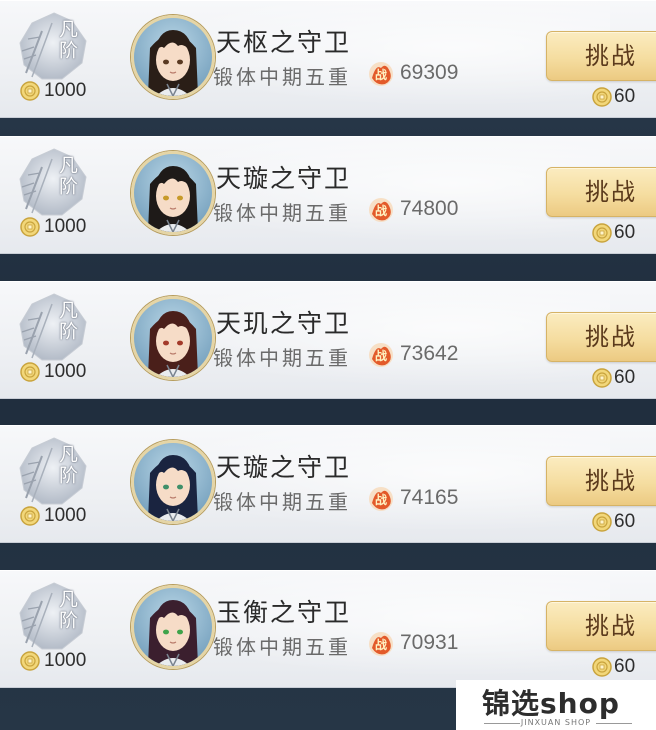 This screenshot has height=730, width=656. I want to click on combat-power-value: 74165, so click(429, 497).